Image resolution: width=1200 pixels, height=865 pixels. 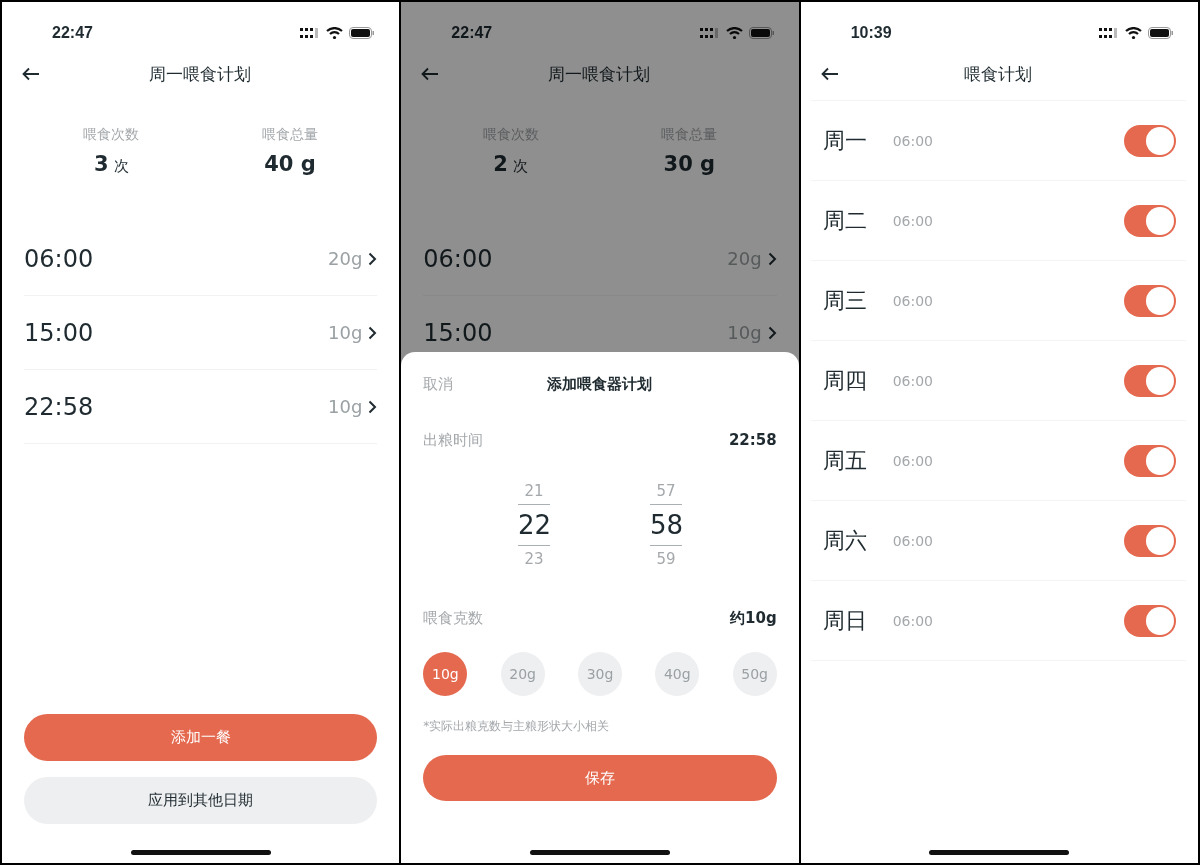 I want to click on field-value: 22:58, so click(x=752, y=440).